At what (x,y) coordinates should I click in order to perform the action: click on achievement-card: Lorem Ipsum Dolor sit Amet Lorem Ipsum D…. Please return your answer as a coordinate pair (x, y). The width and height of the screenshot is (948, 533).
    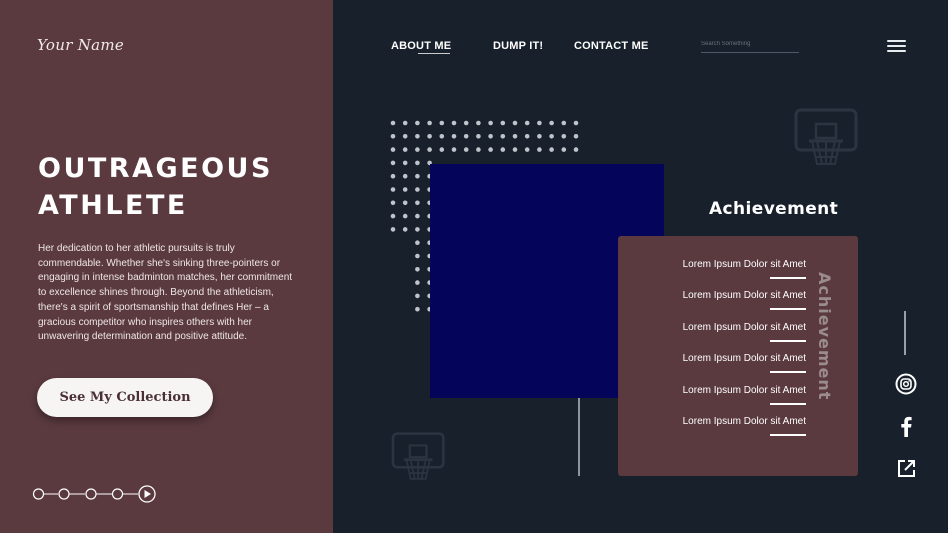
    Looking at the image, I should click on (738, 356).